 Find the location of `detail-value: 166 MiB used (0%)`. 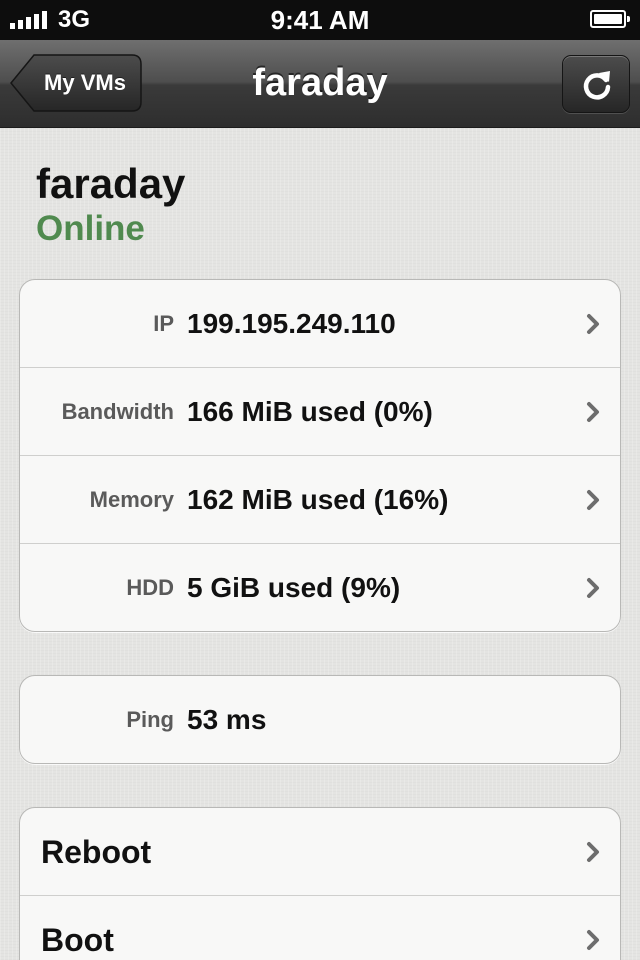

detail-value: 166 MiB used (0%) is located at coordinates (310, 411).